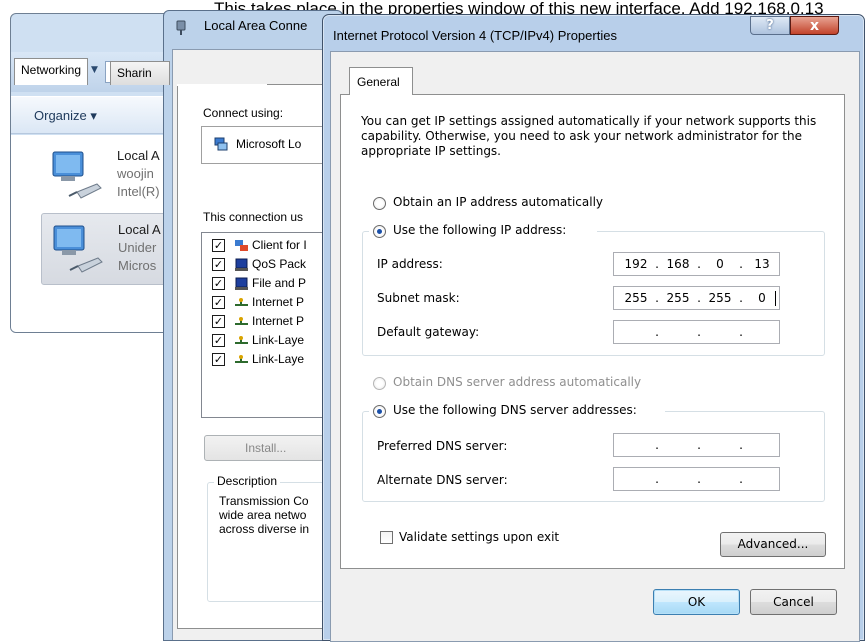  Describe the element at coordinates (263, 515) in the screenshot. I see `description-line: wide area netwo` at that location.